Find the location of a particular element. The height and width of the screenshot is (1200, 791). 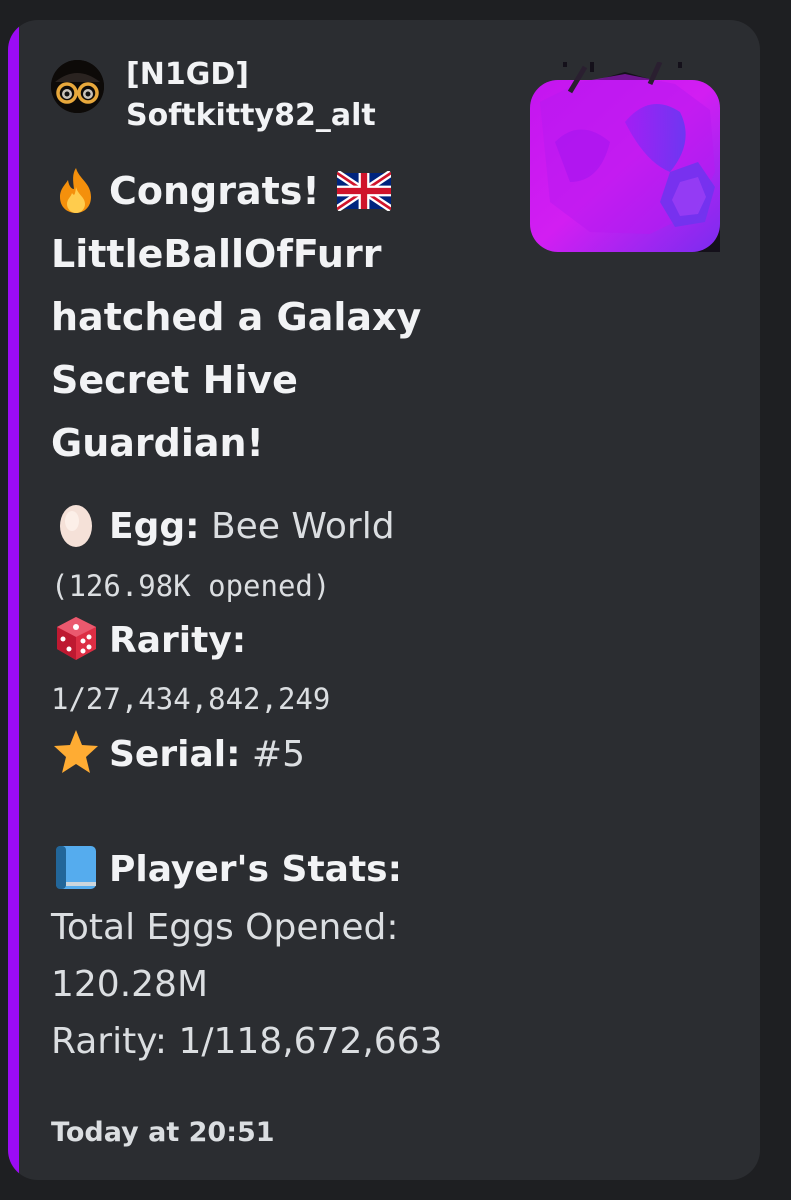

title-line-2: LittleBallOfFurr is located at coordinates (216, 254).